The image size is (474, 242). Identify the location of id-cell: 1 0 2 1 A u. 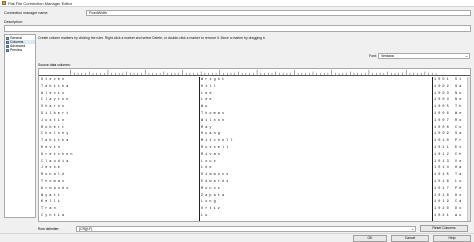
(448, 216).